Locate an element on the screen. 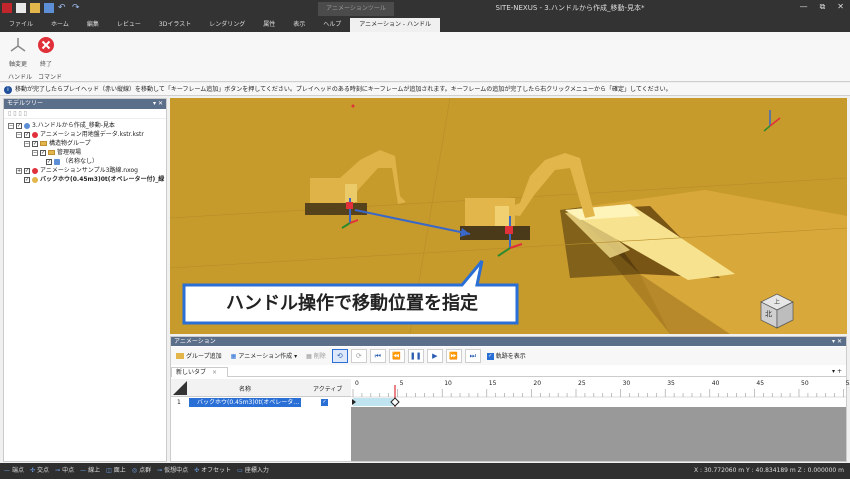  play-icon: ▶ is located at coordinates (435, 356).